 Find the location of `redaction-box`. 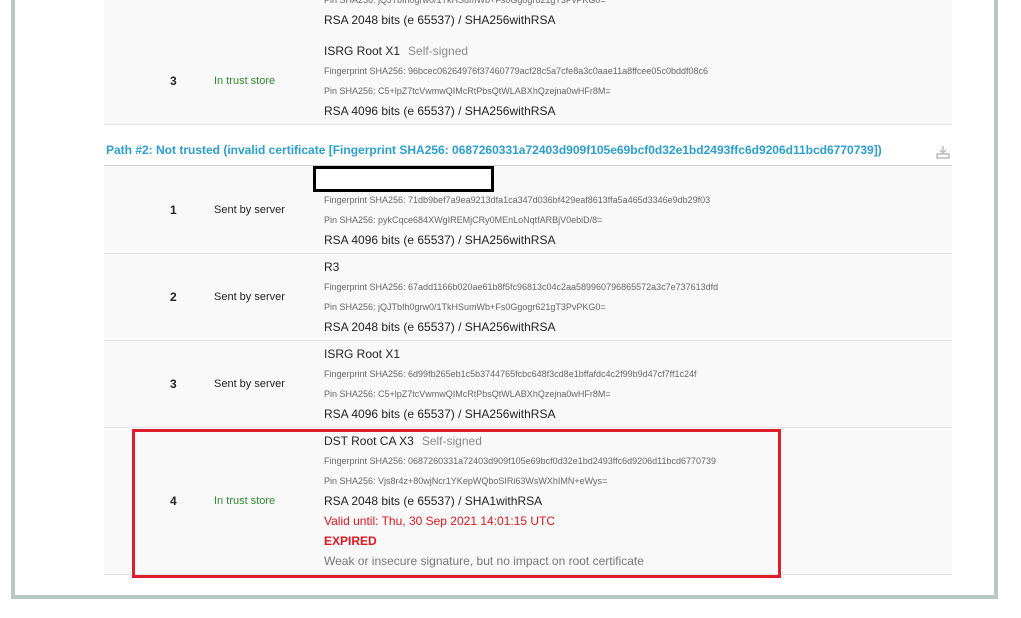

redaction-box is located at coordinates (403, 179).